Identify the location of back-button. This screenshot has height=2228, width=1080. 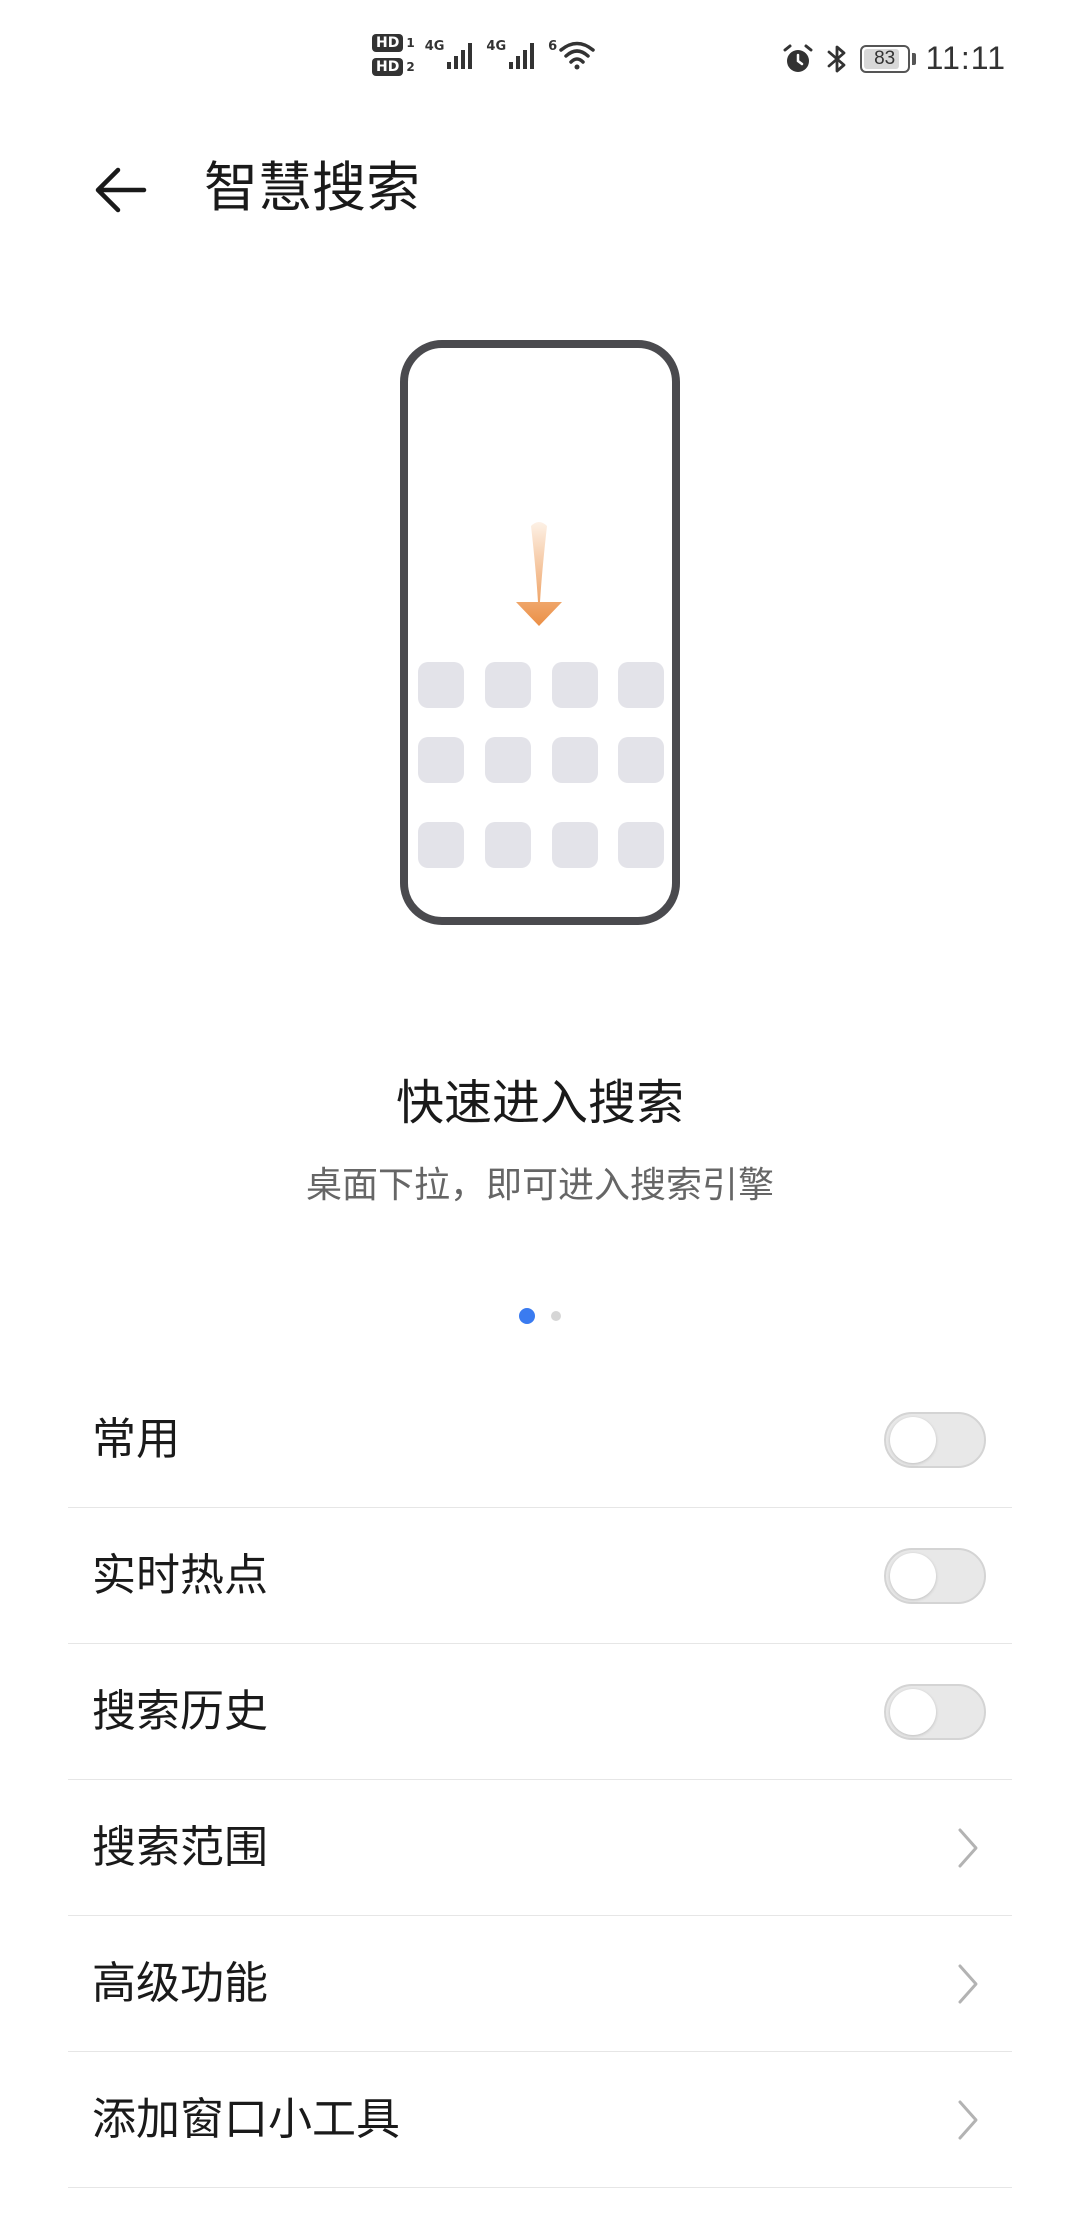
(122, 190).